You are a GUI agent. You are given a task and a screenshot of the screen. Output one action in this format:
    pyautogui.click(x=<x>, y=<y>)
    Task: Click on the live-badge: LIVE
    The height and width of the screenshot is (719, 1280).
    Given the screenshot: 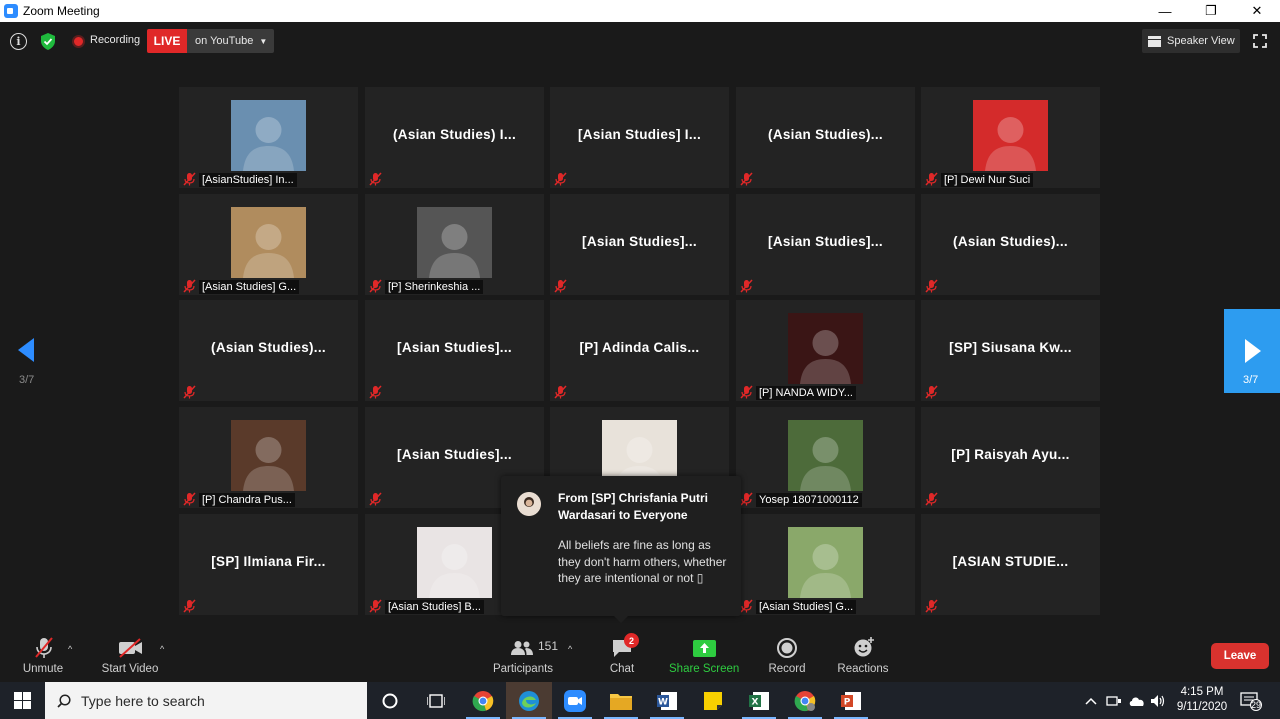 What is the action you would take?
    pyautogui.click(x=167, y=41)
    